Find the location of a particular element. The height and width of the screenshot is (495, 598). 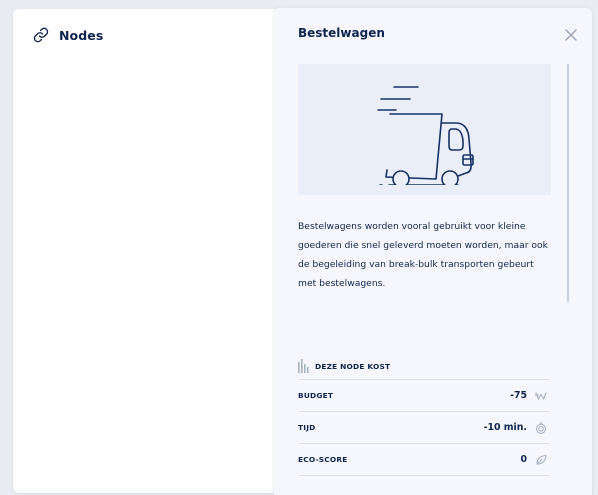

close-icon is located at coordinates (571, 35).